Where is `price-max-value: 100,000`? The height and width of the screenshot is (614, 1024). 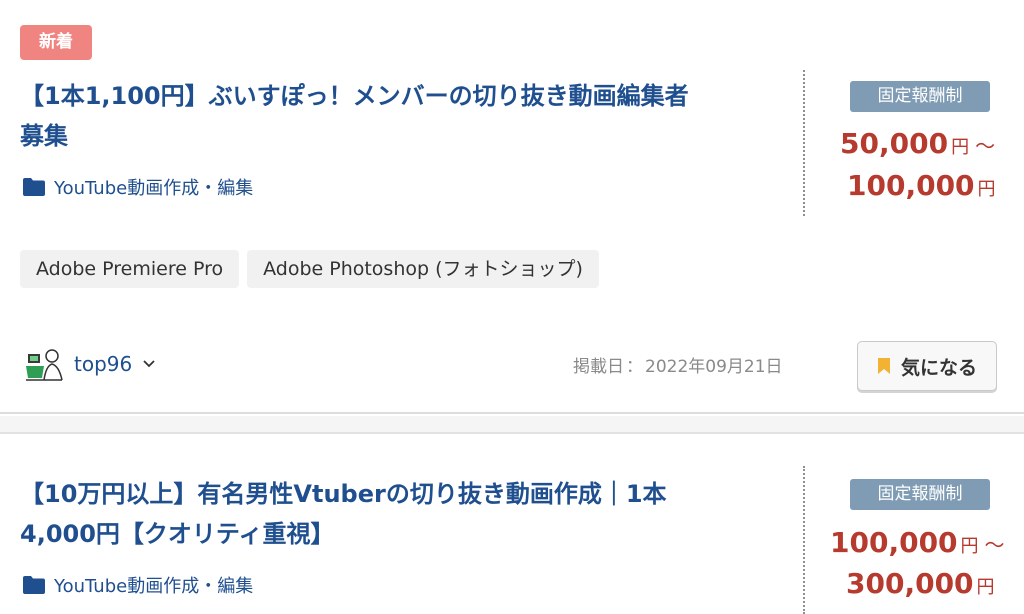 price-max-value: 100,000 is located at coordinates (911, 185).